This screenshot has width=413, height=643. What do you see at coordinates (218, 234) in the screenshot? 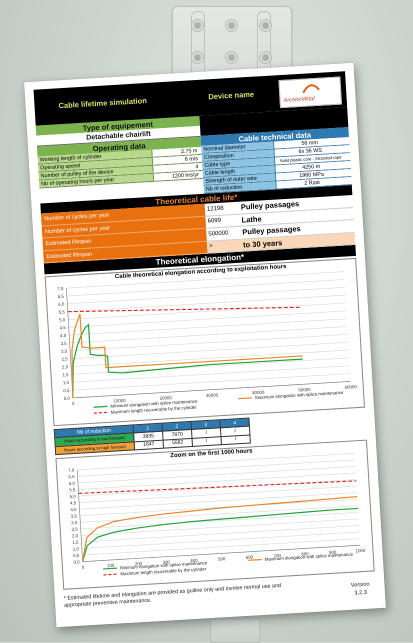
I see `life-row-number: 500000` at bounding box center [218, 234].